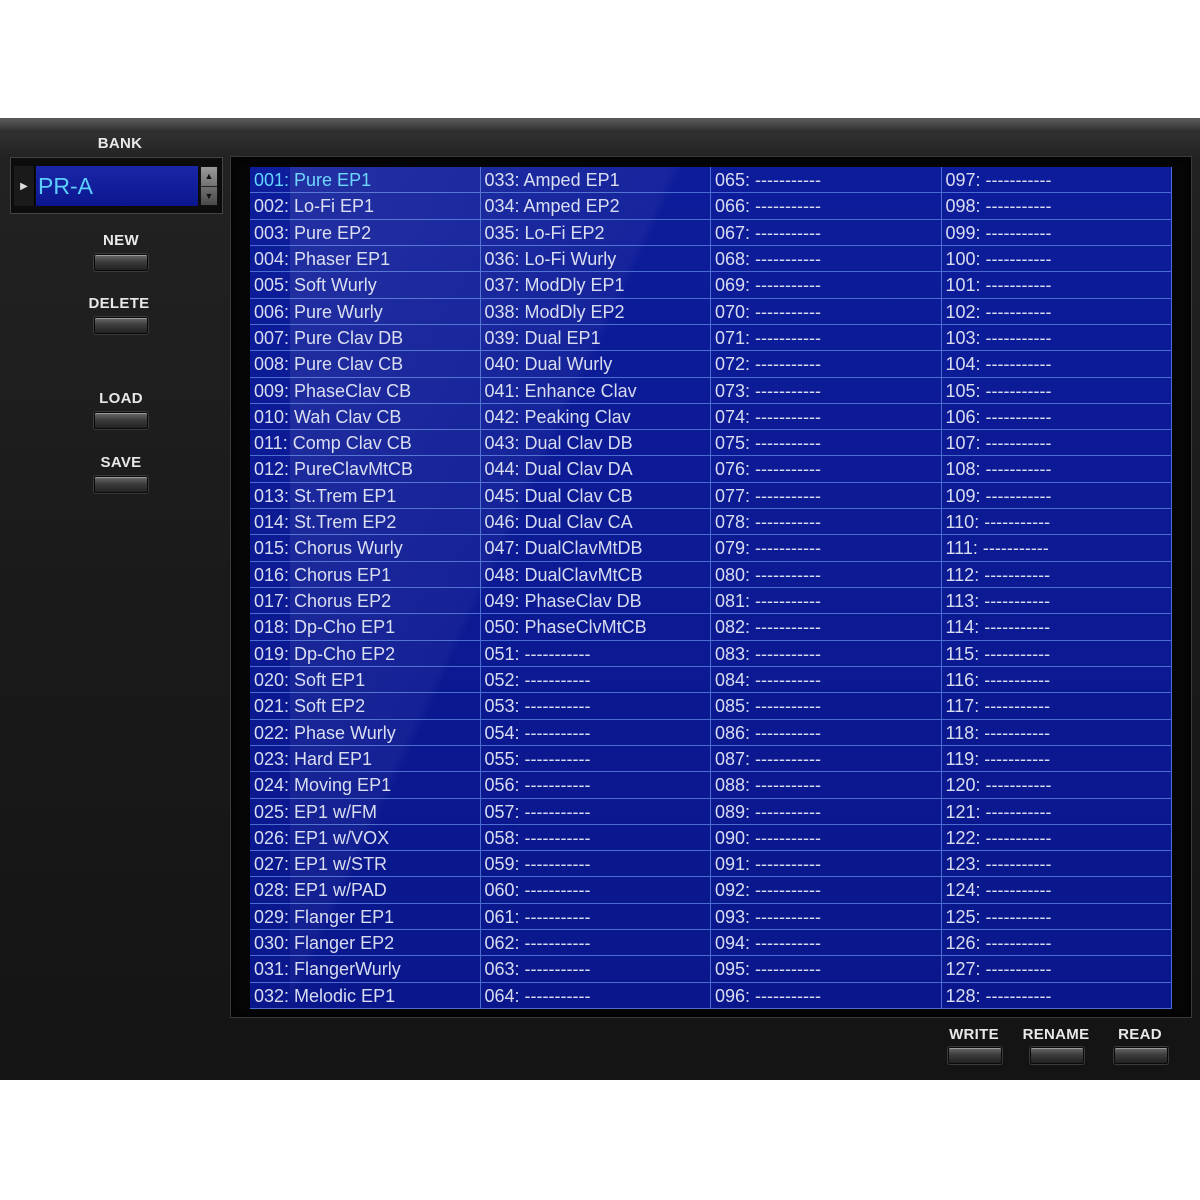 The height and width of the screenshot is (1200, 1200). I want to click on patch-list-item: 121: -----------, so click(1056, 811).